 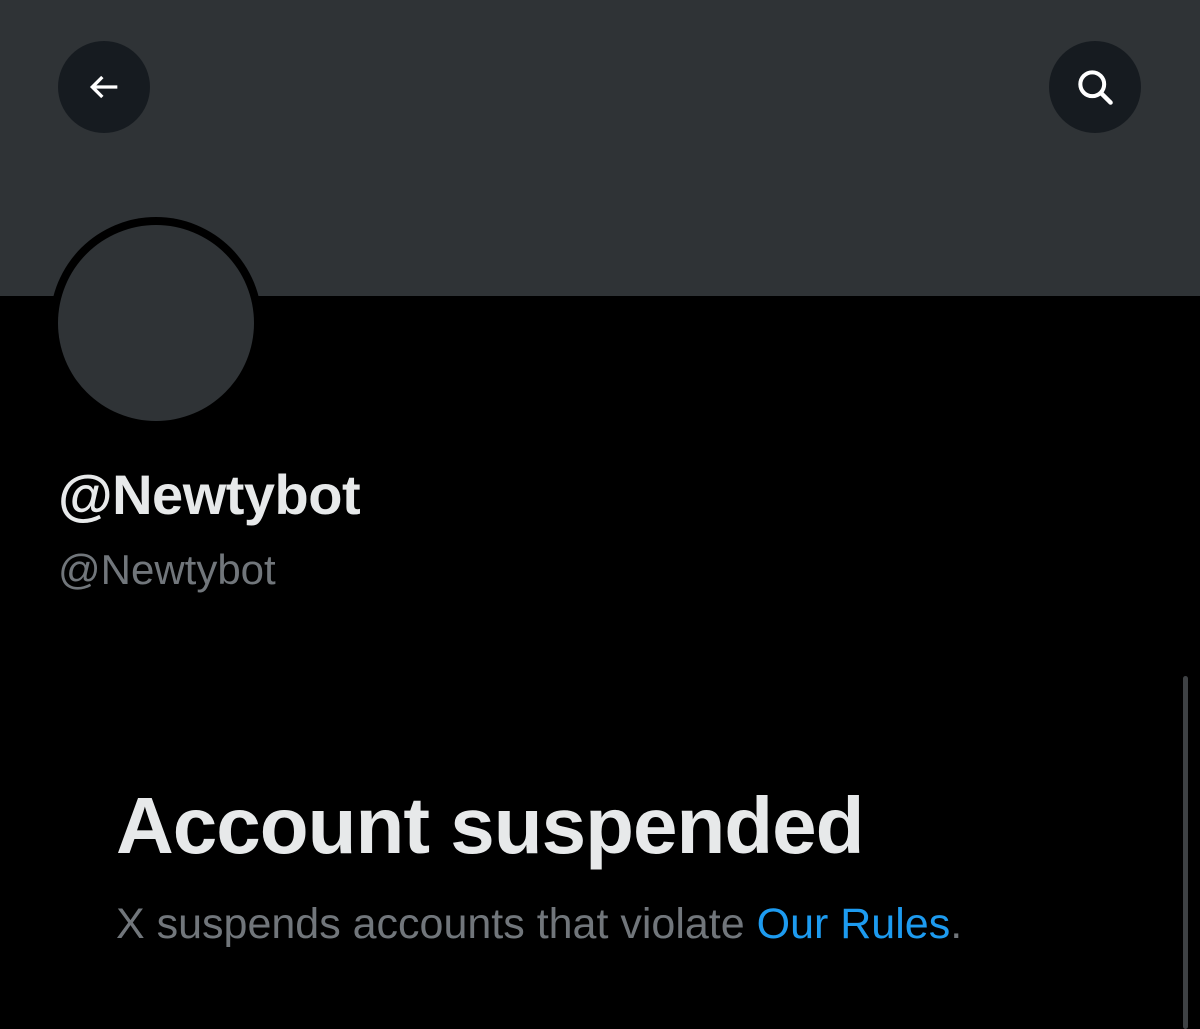 I want to click on our-rules-link: Our Rules, so click(x=854, y=924).